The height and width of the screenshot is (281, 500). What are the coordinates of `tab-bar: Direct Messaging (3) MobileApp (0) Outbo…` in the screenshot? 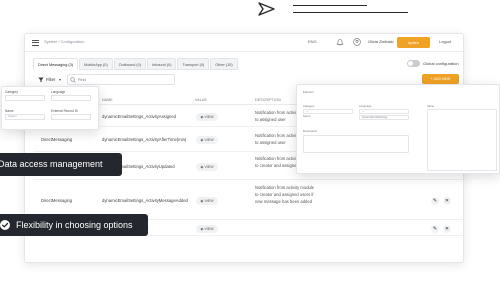 It's located at (135, 64).